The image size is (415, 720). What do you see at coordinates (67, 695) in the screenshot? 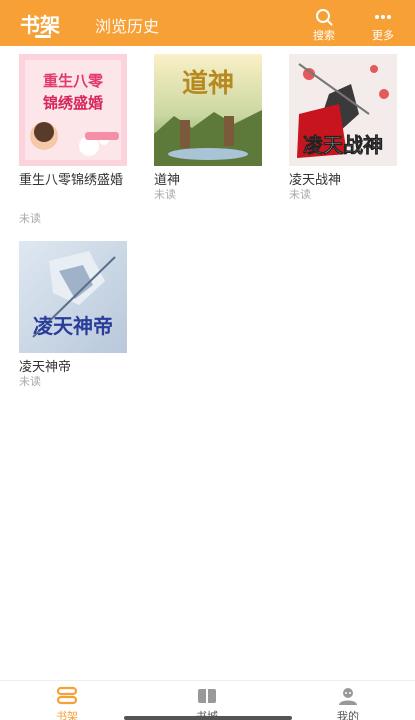
I see `bookshelf-icon` at bounding box center [67, 695].